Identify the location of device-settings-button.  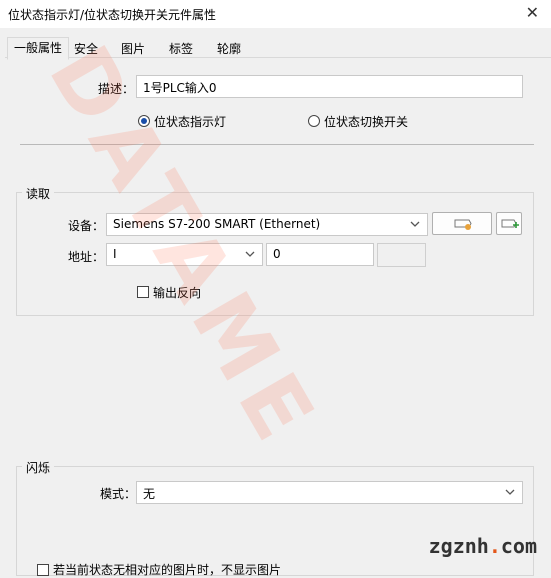
(462, 223).